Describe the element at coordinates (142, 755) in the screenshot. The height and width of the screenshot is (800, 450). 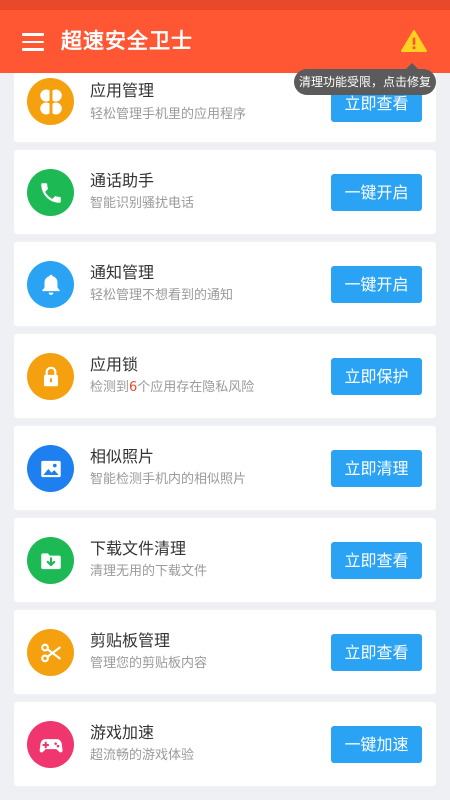
I see `item-desc: 超流畅的游戏体验` at that location.